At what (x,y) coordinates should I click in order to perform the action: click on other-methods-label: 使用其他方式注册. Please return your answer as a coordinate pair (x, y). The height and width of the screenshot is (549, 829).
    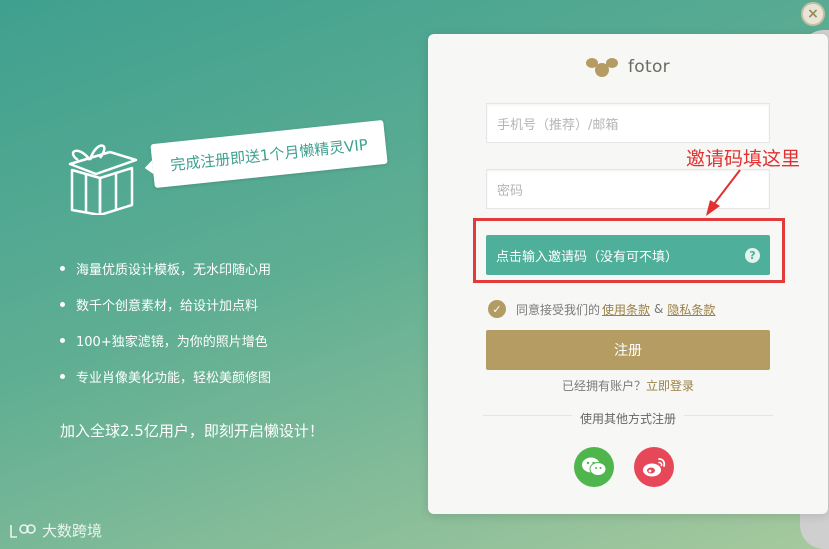
    Looking at the image, I should click on (628, 418).